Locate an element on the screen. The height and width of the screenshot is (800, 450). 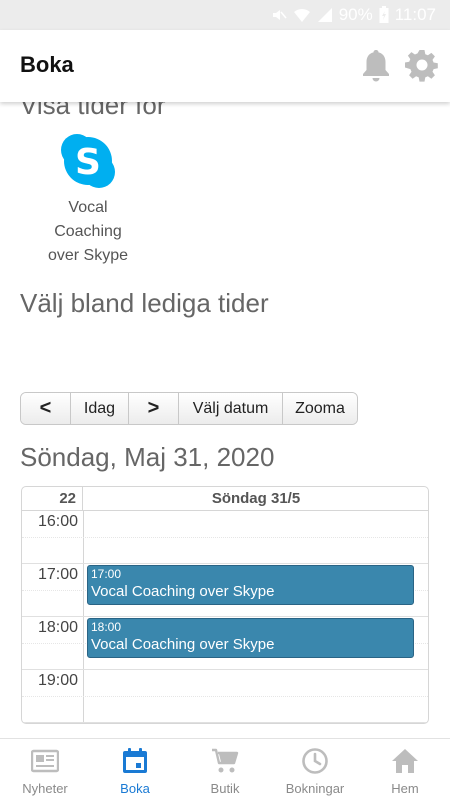
day-header: Söndag 31/5 is located at coordinates (256, 498).